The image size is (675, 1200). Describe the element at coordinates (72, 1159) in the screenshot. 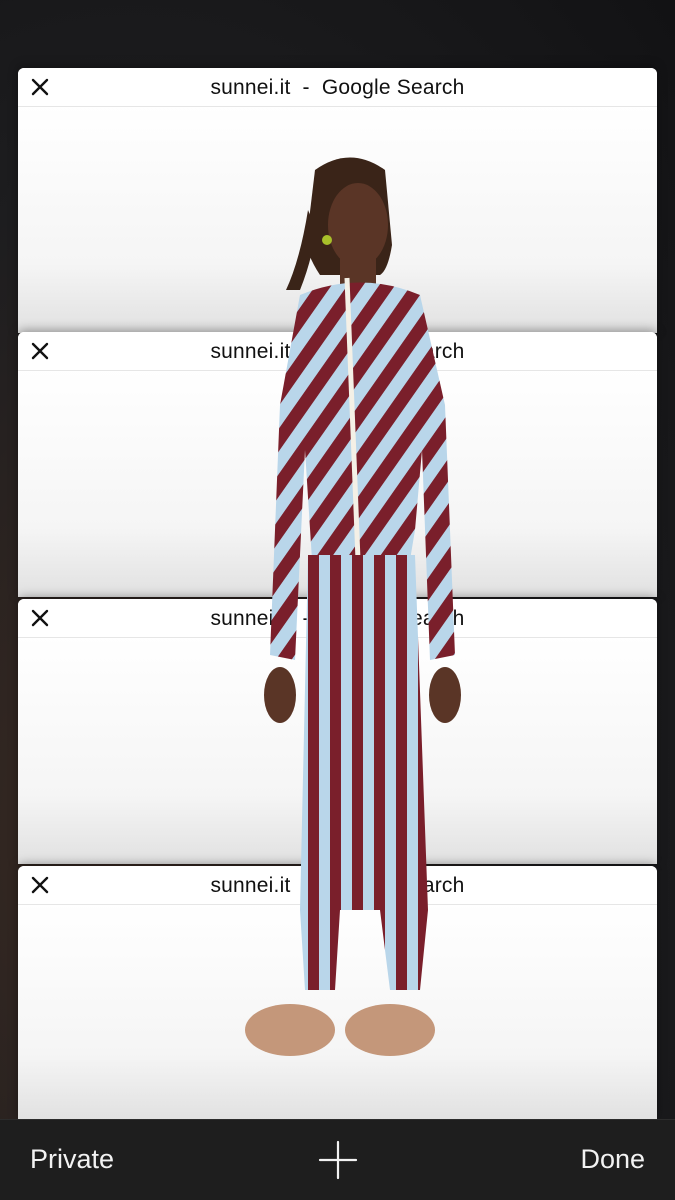

I see `private-button: Private` at that location.